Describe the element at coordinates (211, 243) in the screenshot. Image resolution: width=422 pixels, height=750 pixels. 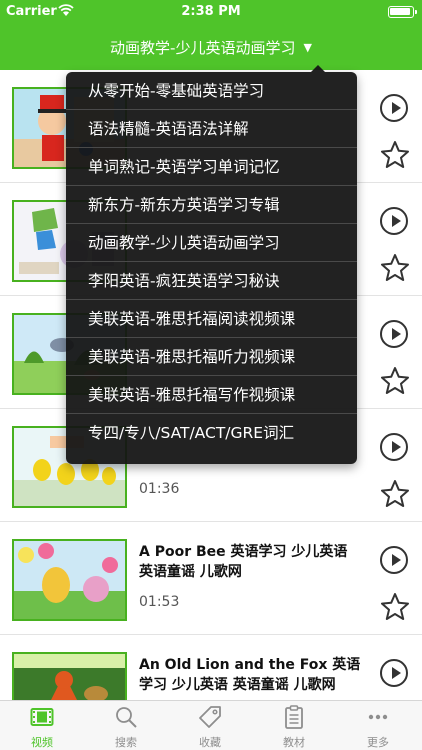
I see `menu-item-animation: 动画教学-少儿英语动画学习` at that location.